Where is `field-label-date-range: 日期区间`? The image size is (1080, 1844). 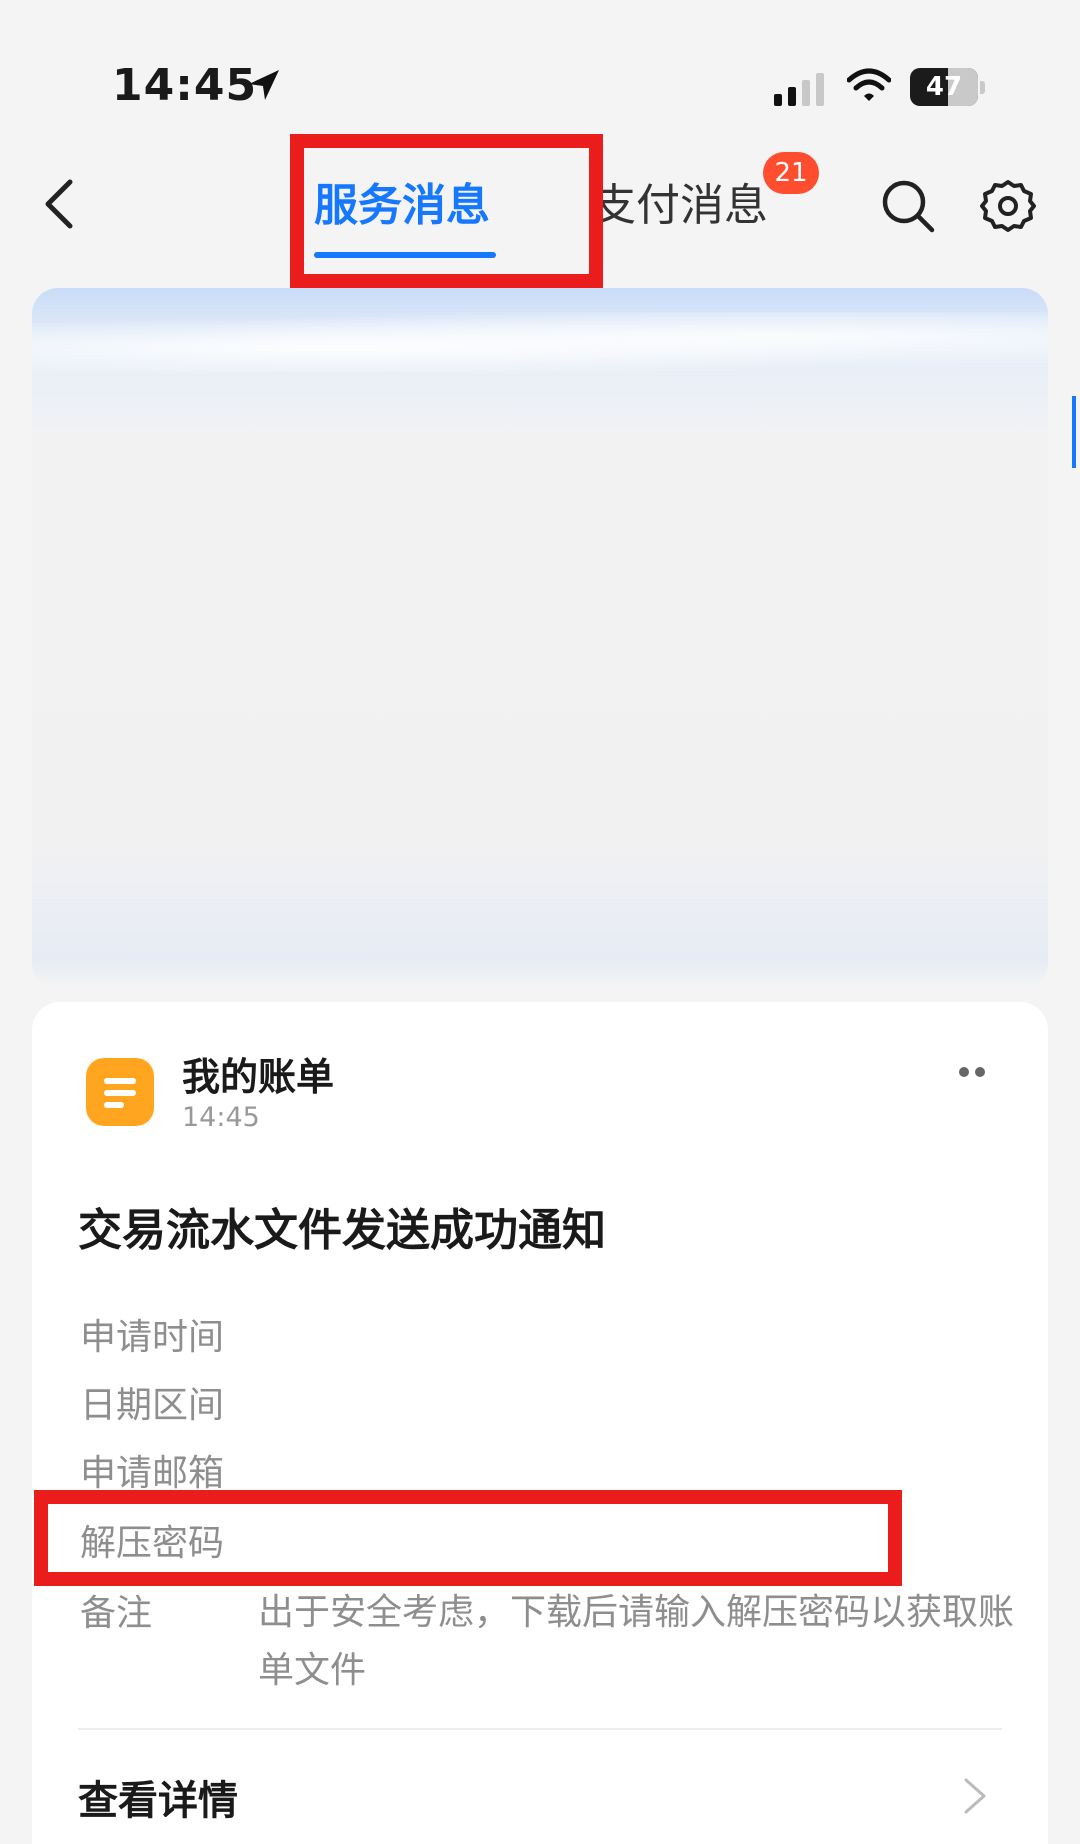
field-label-date-range: 日期区间 is located at coordinates (152, 1405).